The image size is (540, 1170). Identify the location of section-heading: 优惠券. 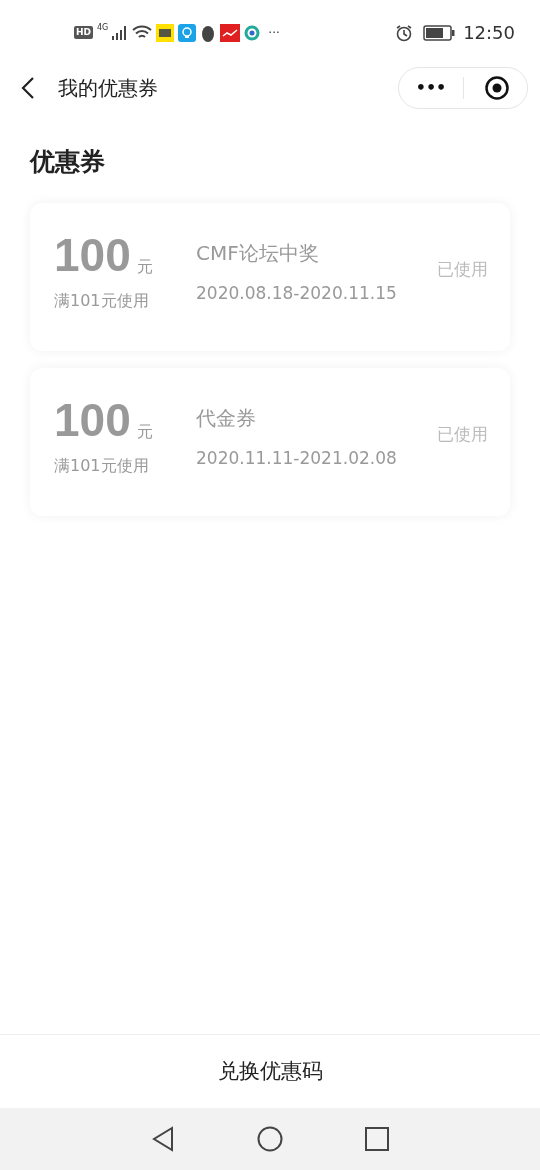
(68, 162).